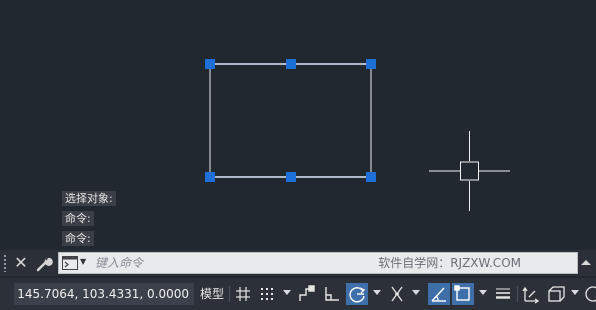  What do you see at coordinates (371, 64) in the screenshot?
I see `grip-top-right` at bounding box center [371, 64].